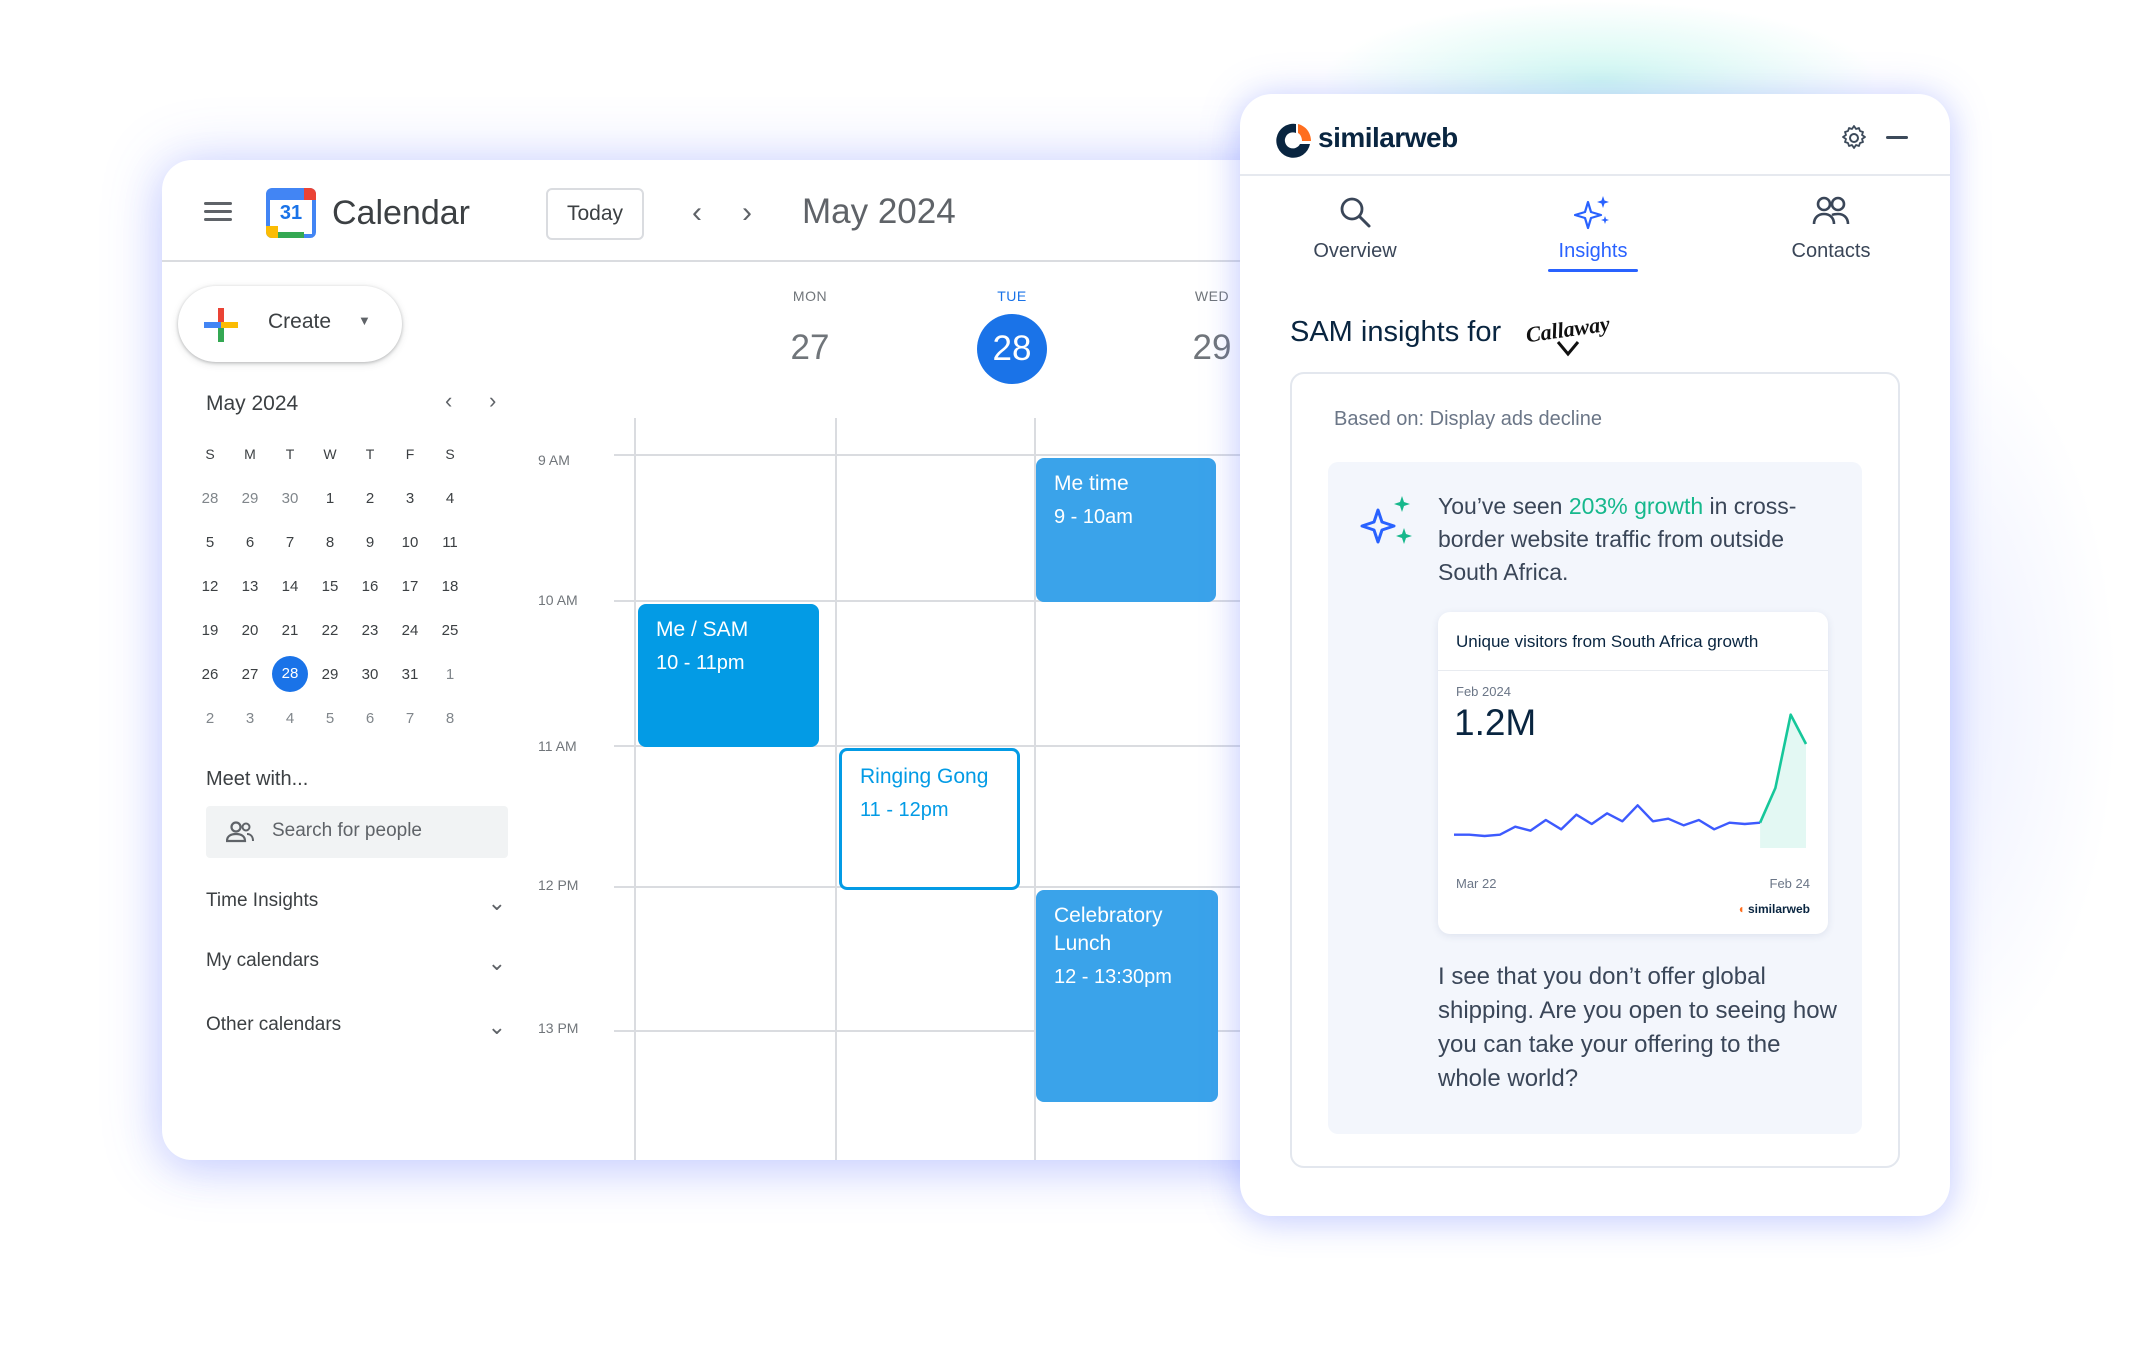 This screenshot has height=1347, width=2152. Describe the element at coordinates (410, 542) in the screenshot. I see `mini-day: 10` at that location.